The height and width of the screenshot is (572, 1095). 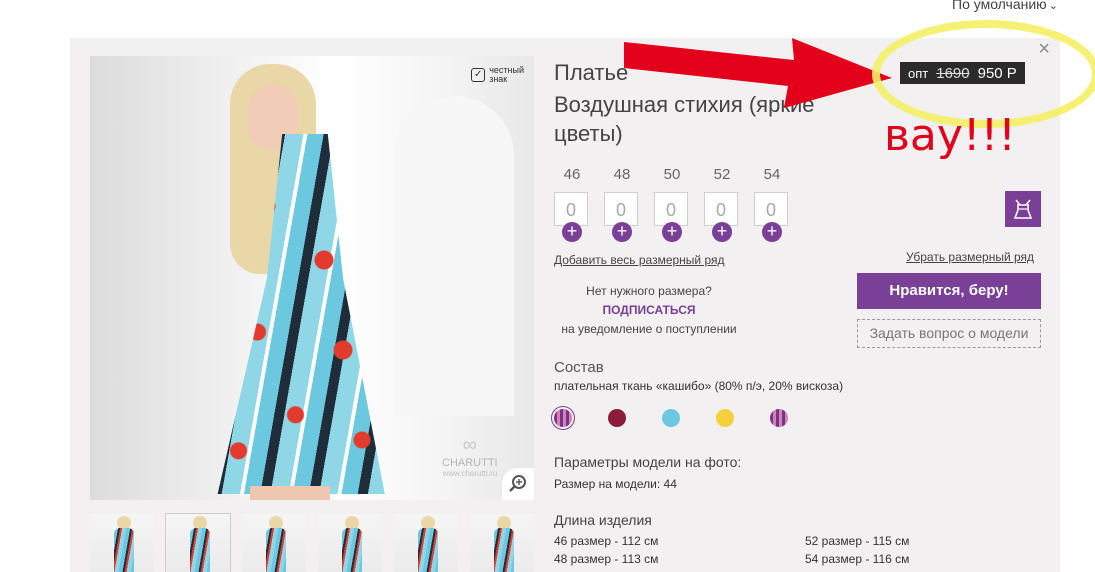 I want to click on length-item: 48 размер - 113 см, so click(x=606, y=559).